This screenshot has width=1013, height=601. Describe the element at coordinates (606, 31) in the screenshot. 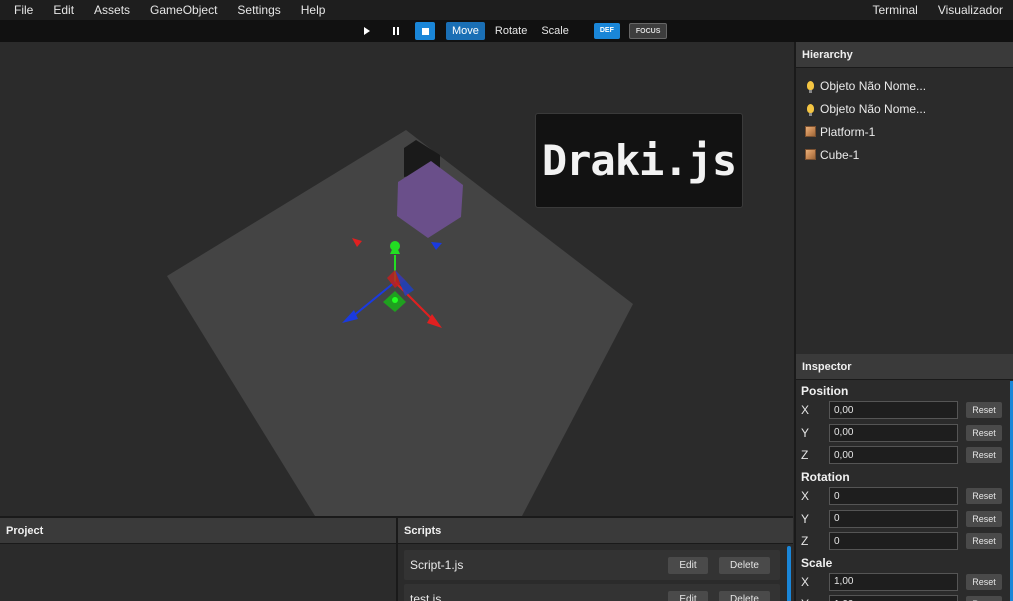

I see `def-button: DEF` at that location.